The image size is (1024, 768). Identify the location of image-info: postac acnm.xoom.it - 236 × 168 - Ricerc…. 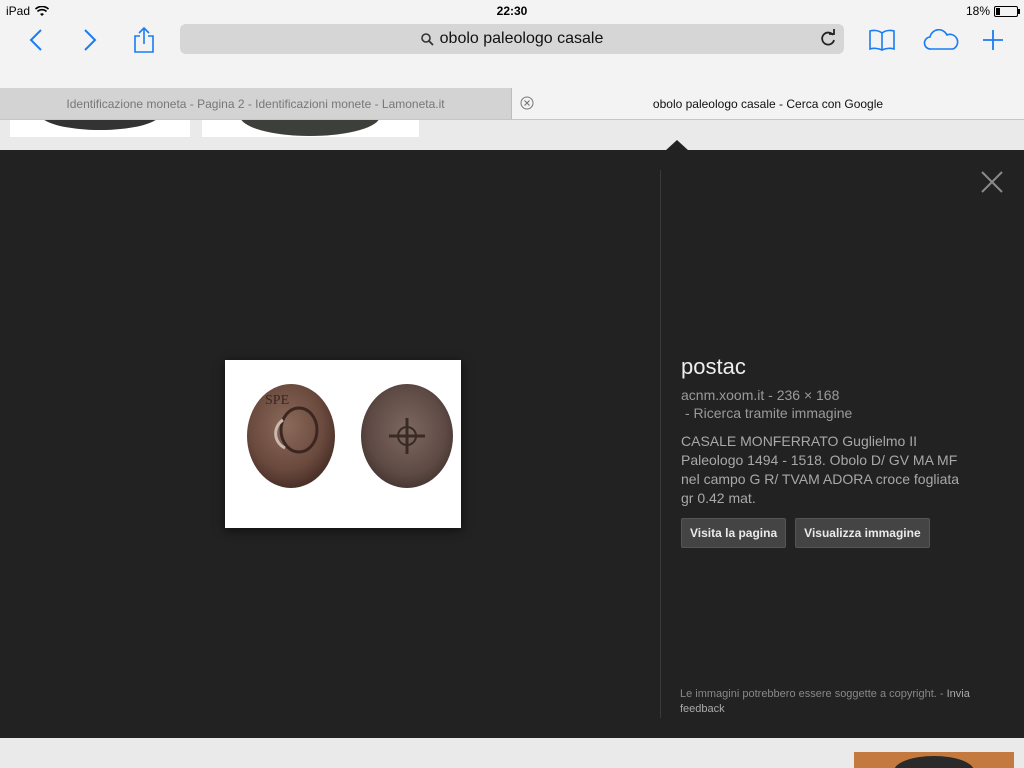
(831, 451).